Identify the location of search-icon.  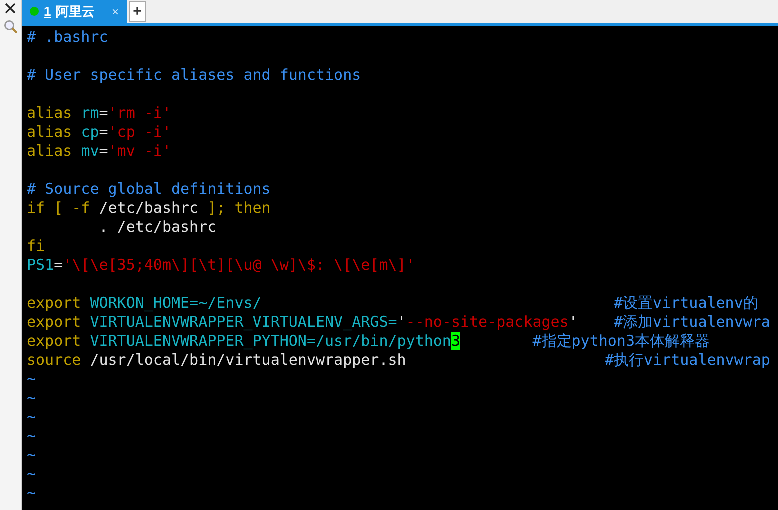
(11, 27).